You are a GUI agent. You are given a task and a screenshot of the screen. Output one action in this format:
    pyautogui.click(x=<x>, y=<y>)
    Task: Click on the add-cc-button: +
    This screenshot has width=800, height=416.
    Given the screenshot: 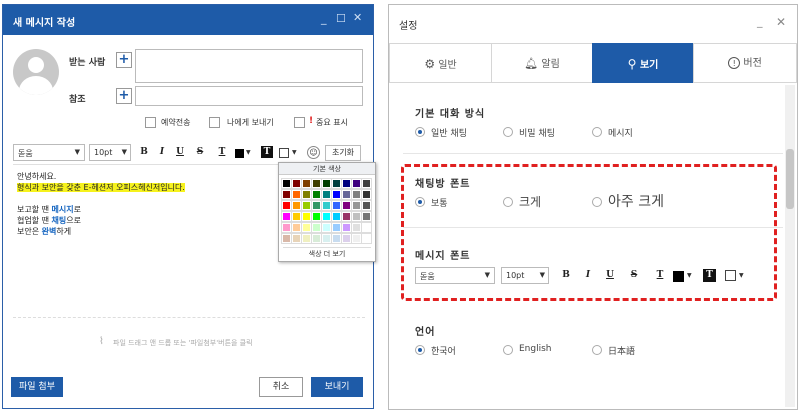 What is the action you would take?
    pyautogui.click(x=124, y=96)
    